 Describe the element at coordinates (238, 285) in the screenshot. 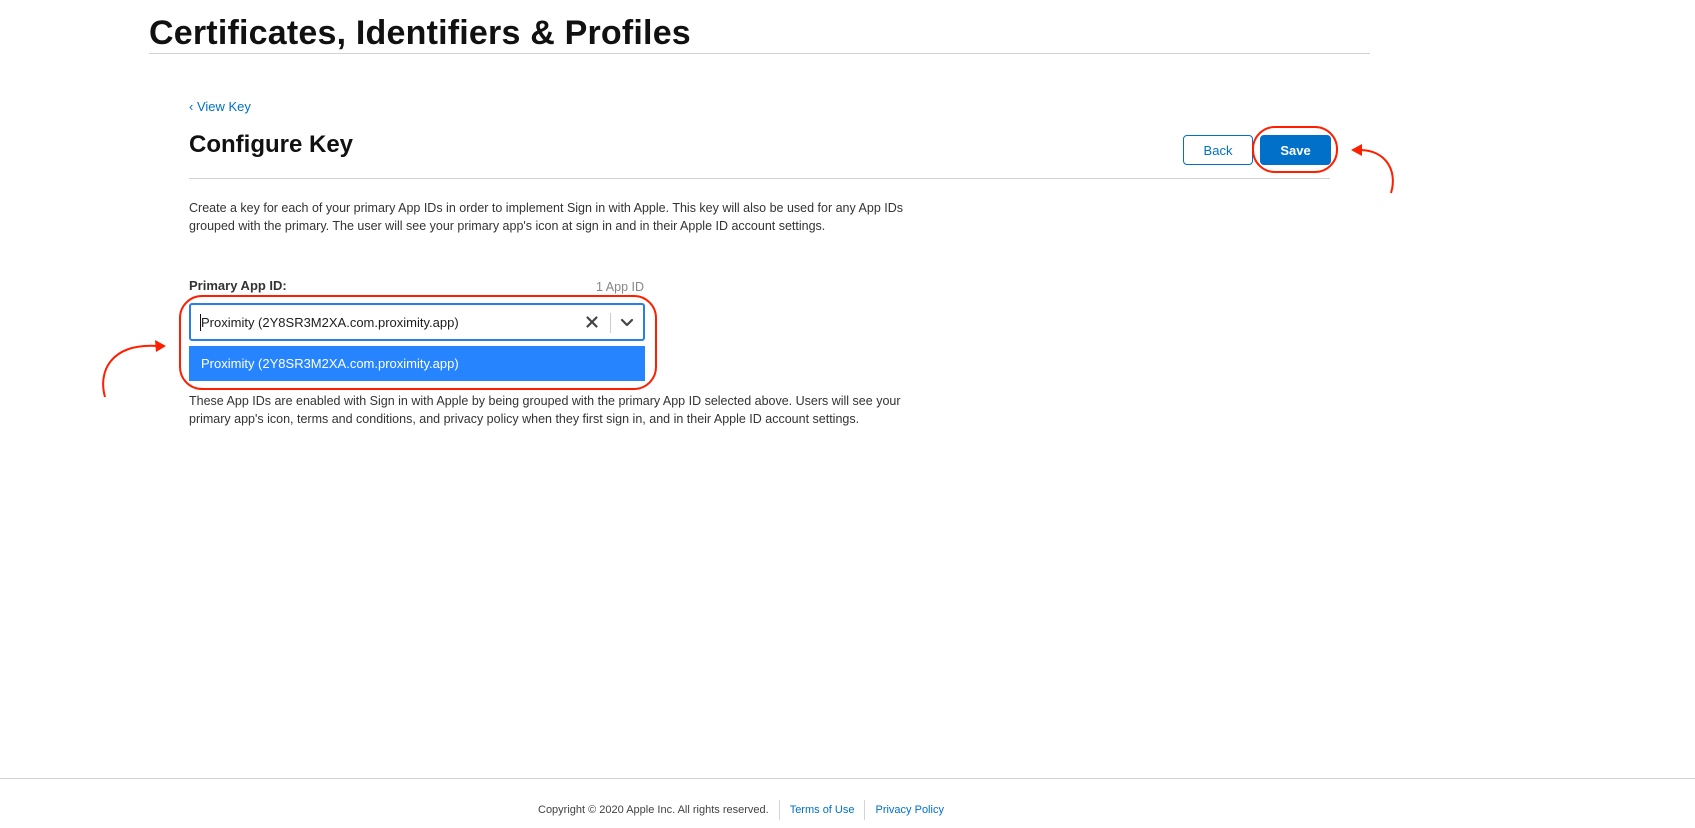

I see `primary-app-id-label: Primary App ID:` at that location.